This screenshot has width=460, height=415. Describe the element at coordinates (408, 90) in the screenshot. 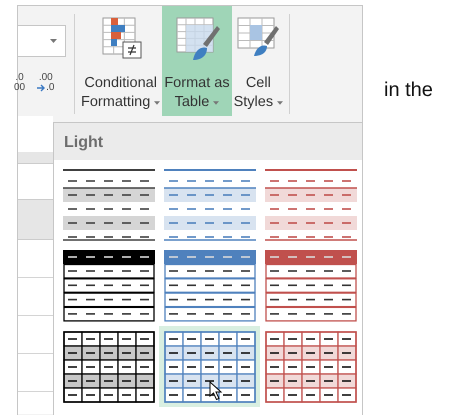

I see `body-text: in the` at that location.